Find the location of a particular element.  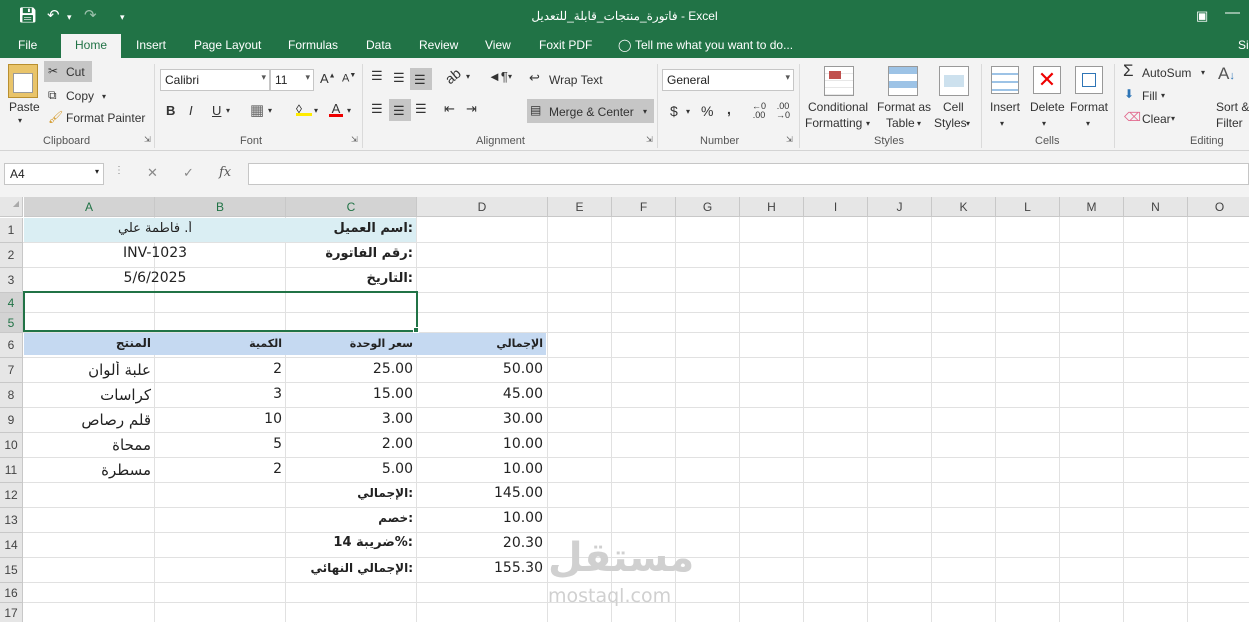

item-product-cell: كراسات is located at coordinates (89, 395).